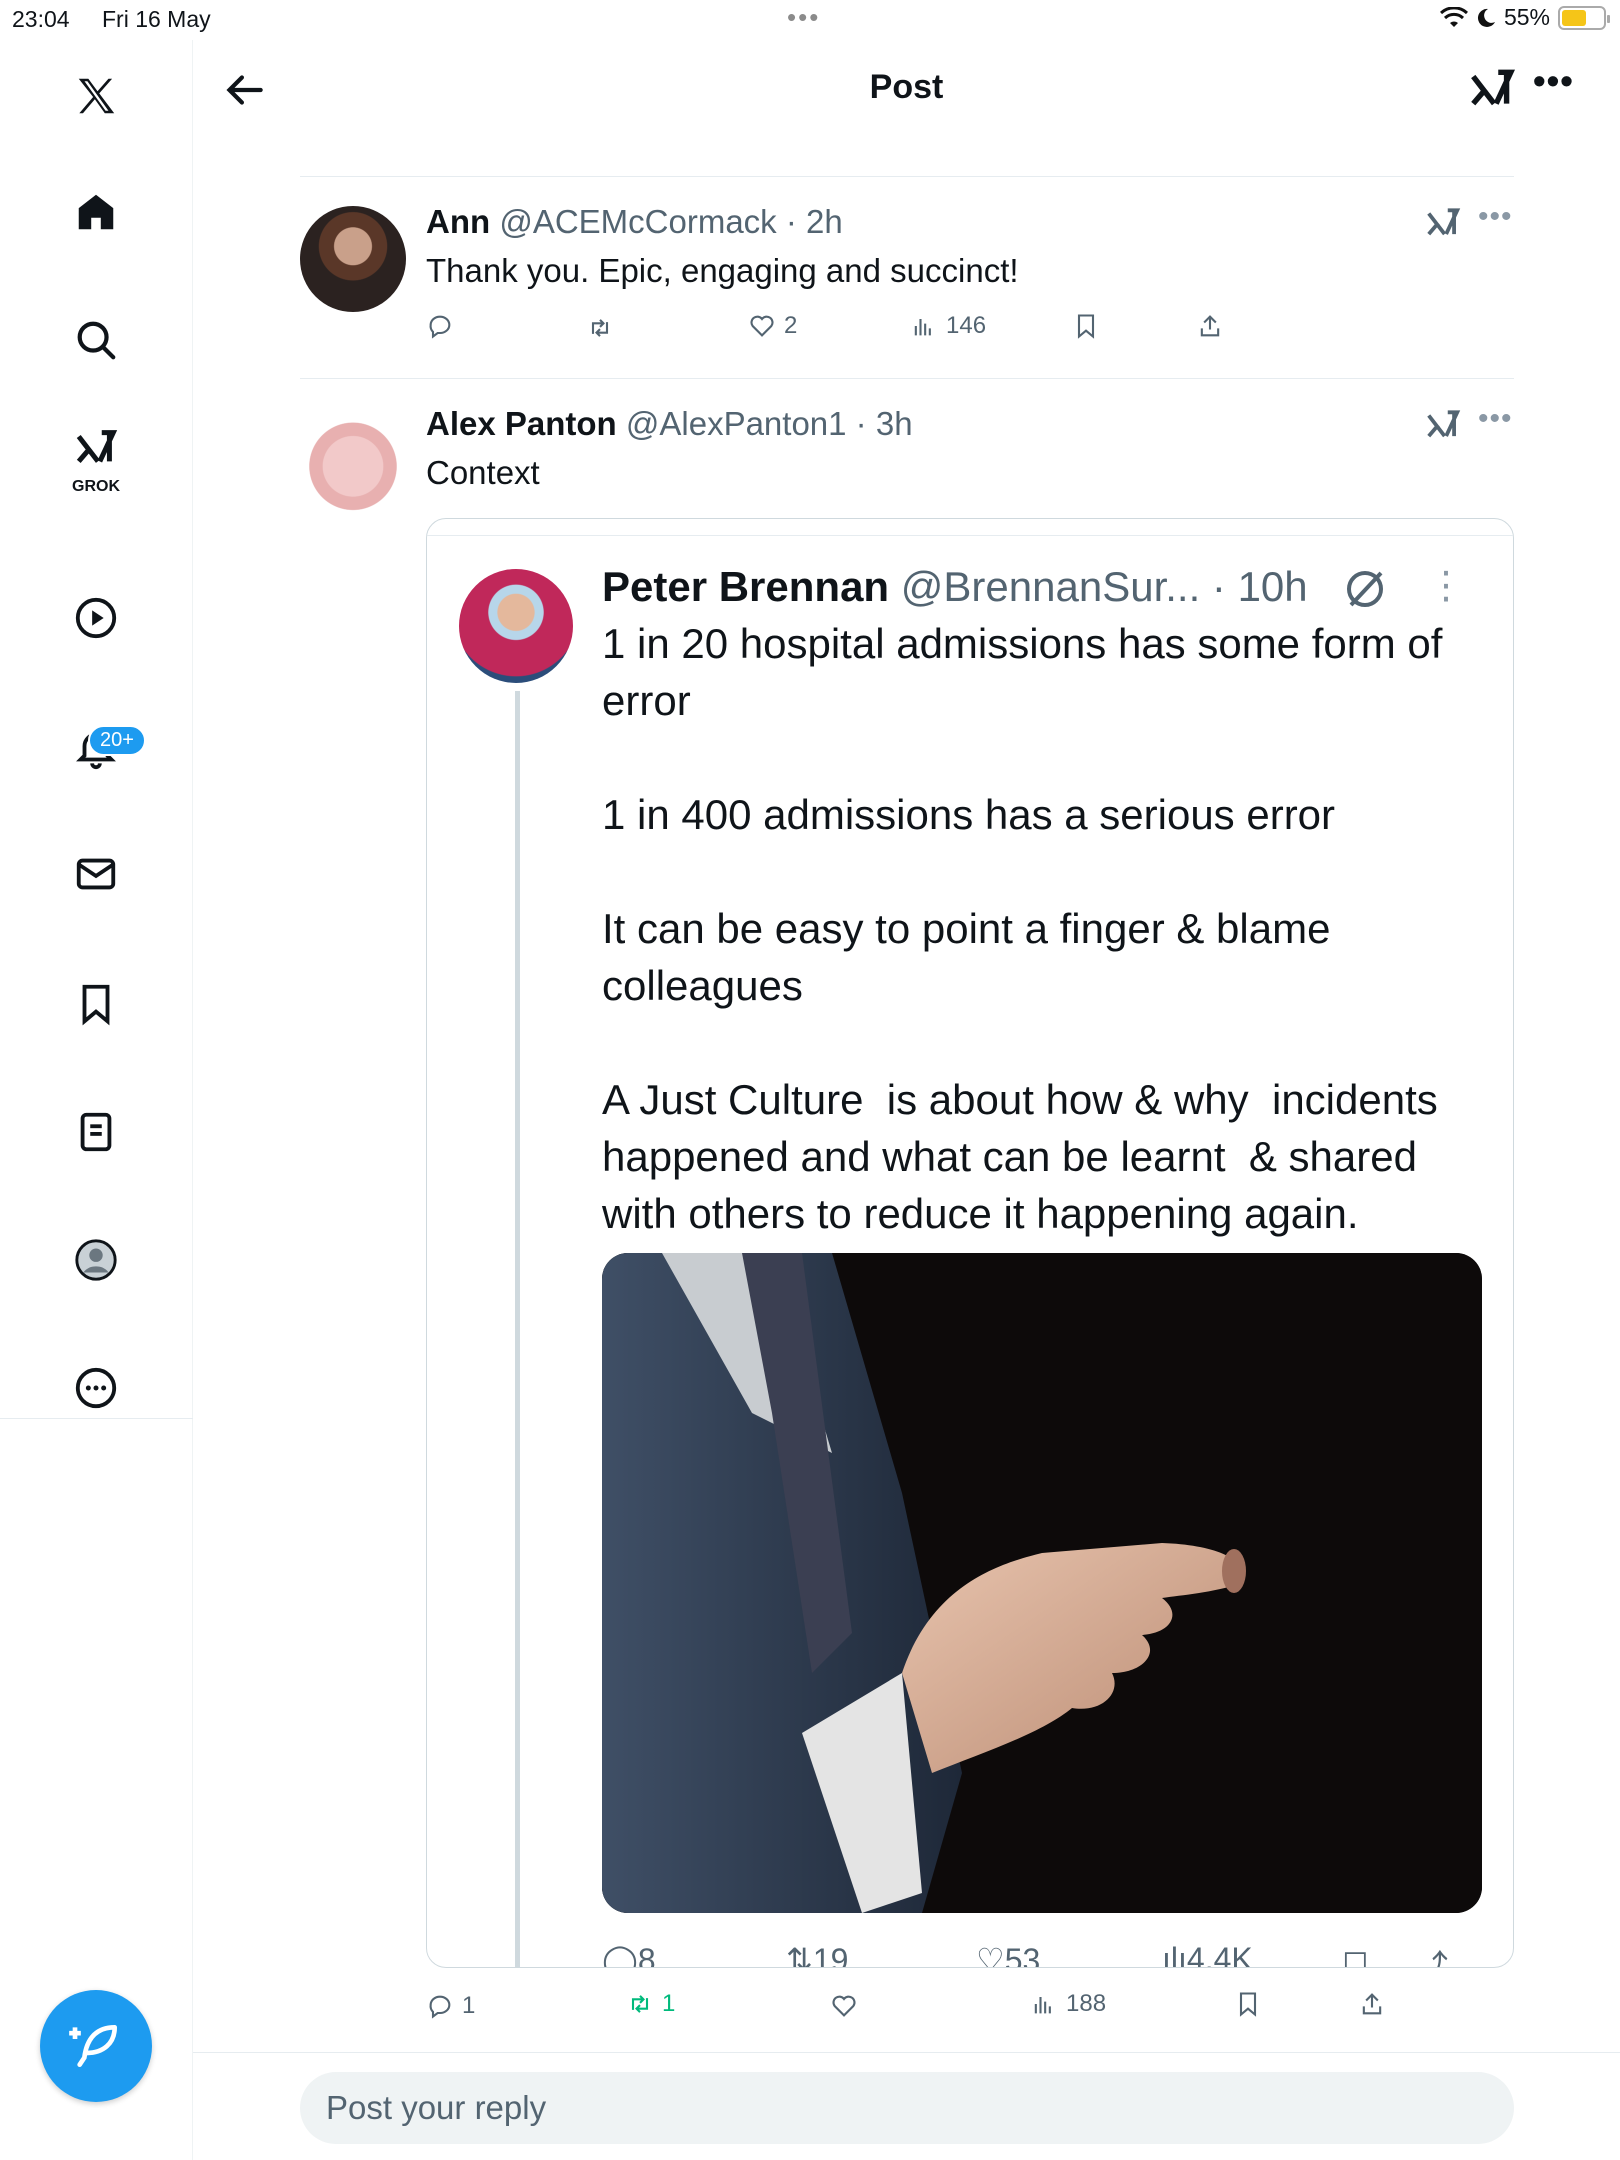 The height and width of the screenshot is (2160, 1620). I want to click on views-button: 146, so click(948, 326).